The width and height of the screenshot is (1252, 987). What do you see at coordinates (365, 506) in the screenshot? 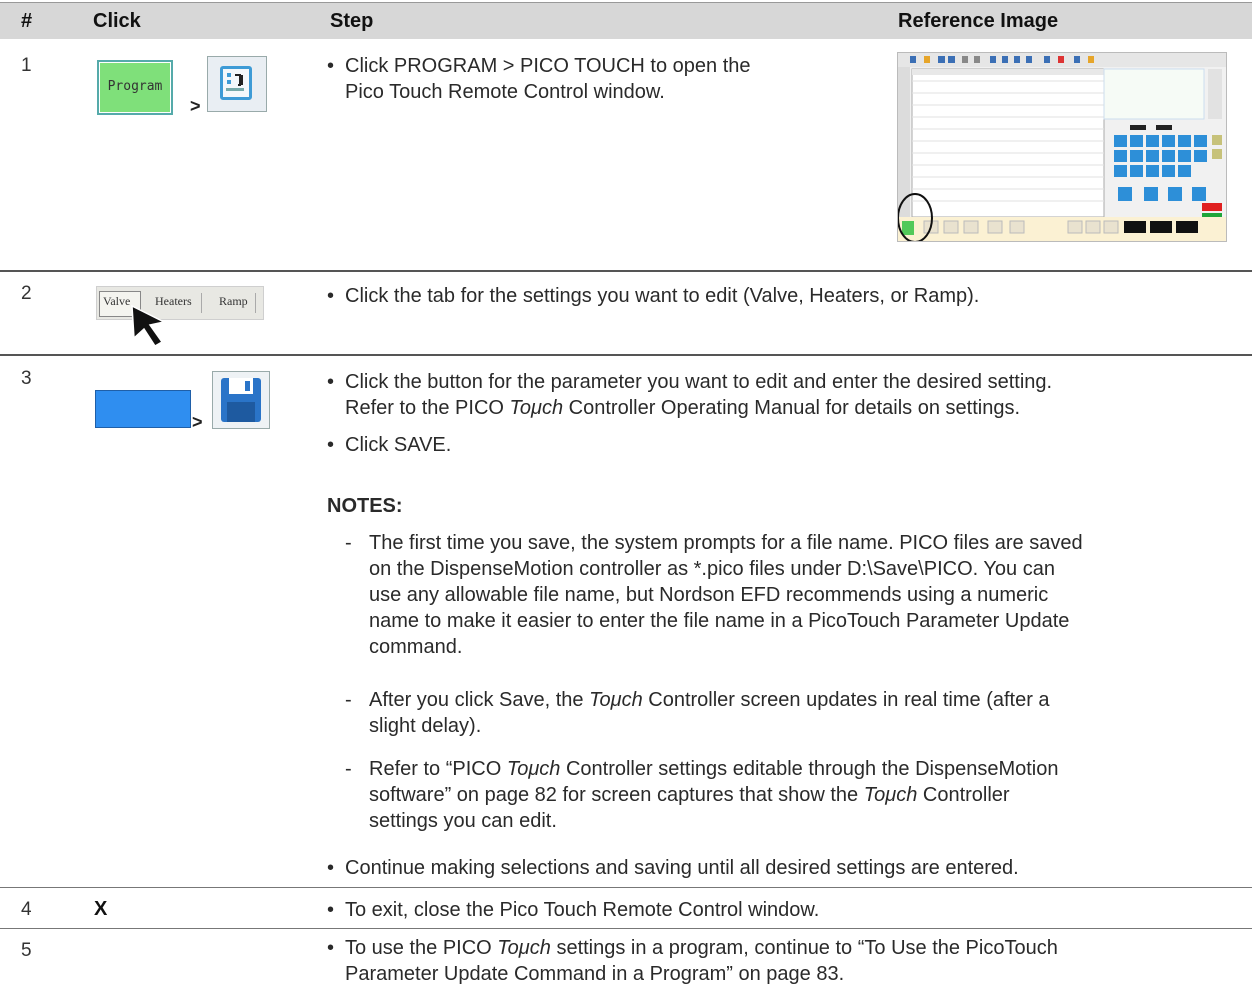
I see `notes-heading: NOTES:` at bounding box center [365, 506].